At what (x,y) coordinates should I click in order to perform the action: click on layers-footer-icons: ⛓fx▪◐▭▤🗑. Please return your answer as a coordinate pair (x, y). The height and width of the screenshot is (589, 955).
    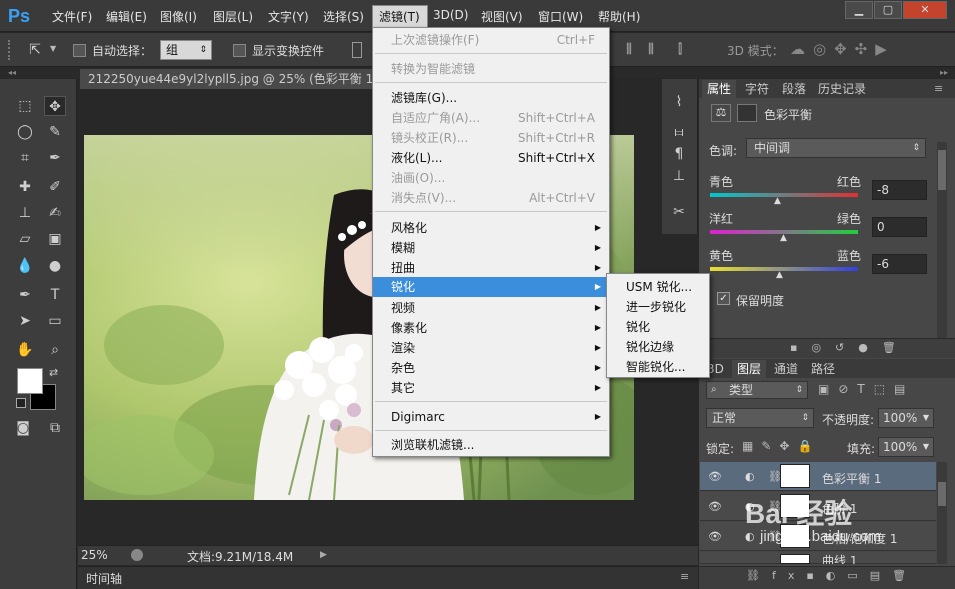
    Looking at the image, I should click on (832, 575).